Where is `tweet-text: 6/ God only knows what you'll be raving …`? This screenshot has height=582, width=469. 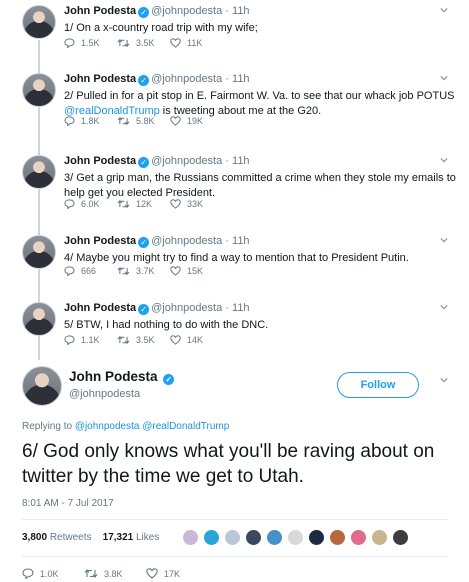 tweet-text: 6/ God only knows what you'll be raving … is located at coordinates (228, 464).